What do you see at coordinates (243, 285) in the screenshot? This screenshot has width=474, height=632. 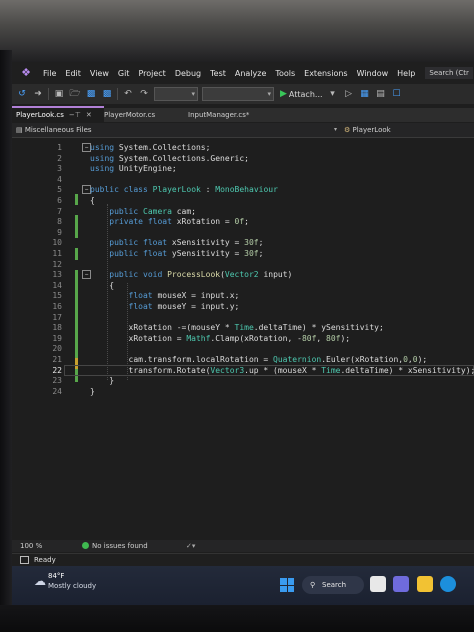 I see `code-line: 14 {` at bounding box center [243, 285].